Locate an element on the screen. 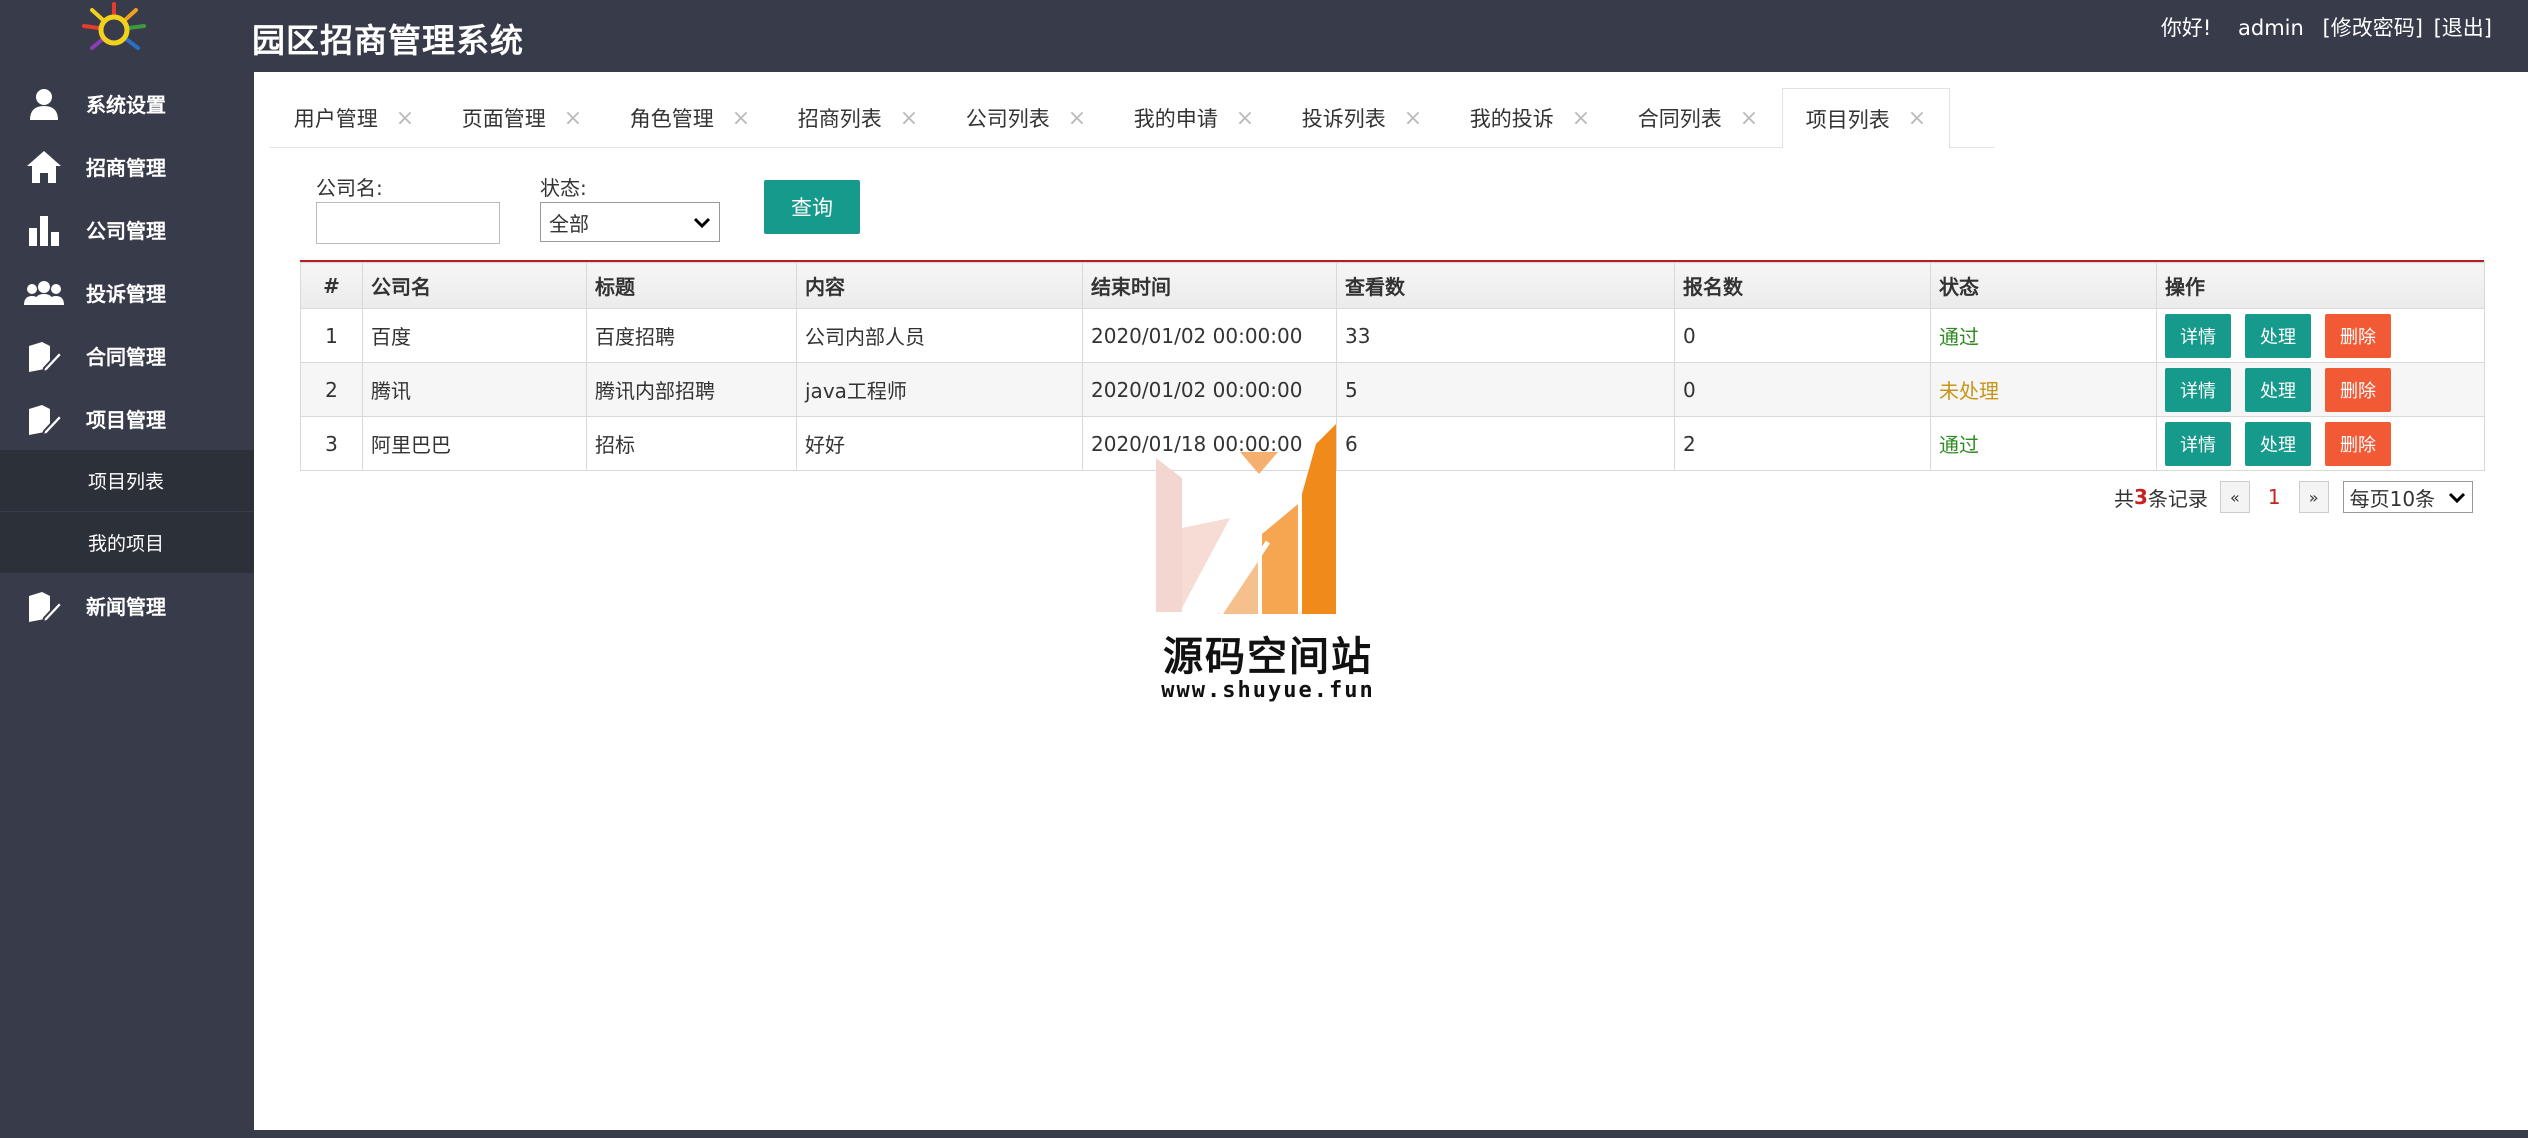 This screenshot has width=2528, height=1138. tab-contract-list: 合同列表 × is located at coordinates (1698, 118).